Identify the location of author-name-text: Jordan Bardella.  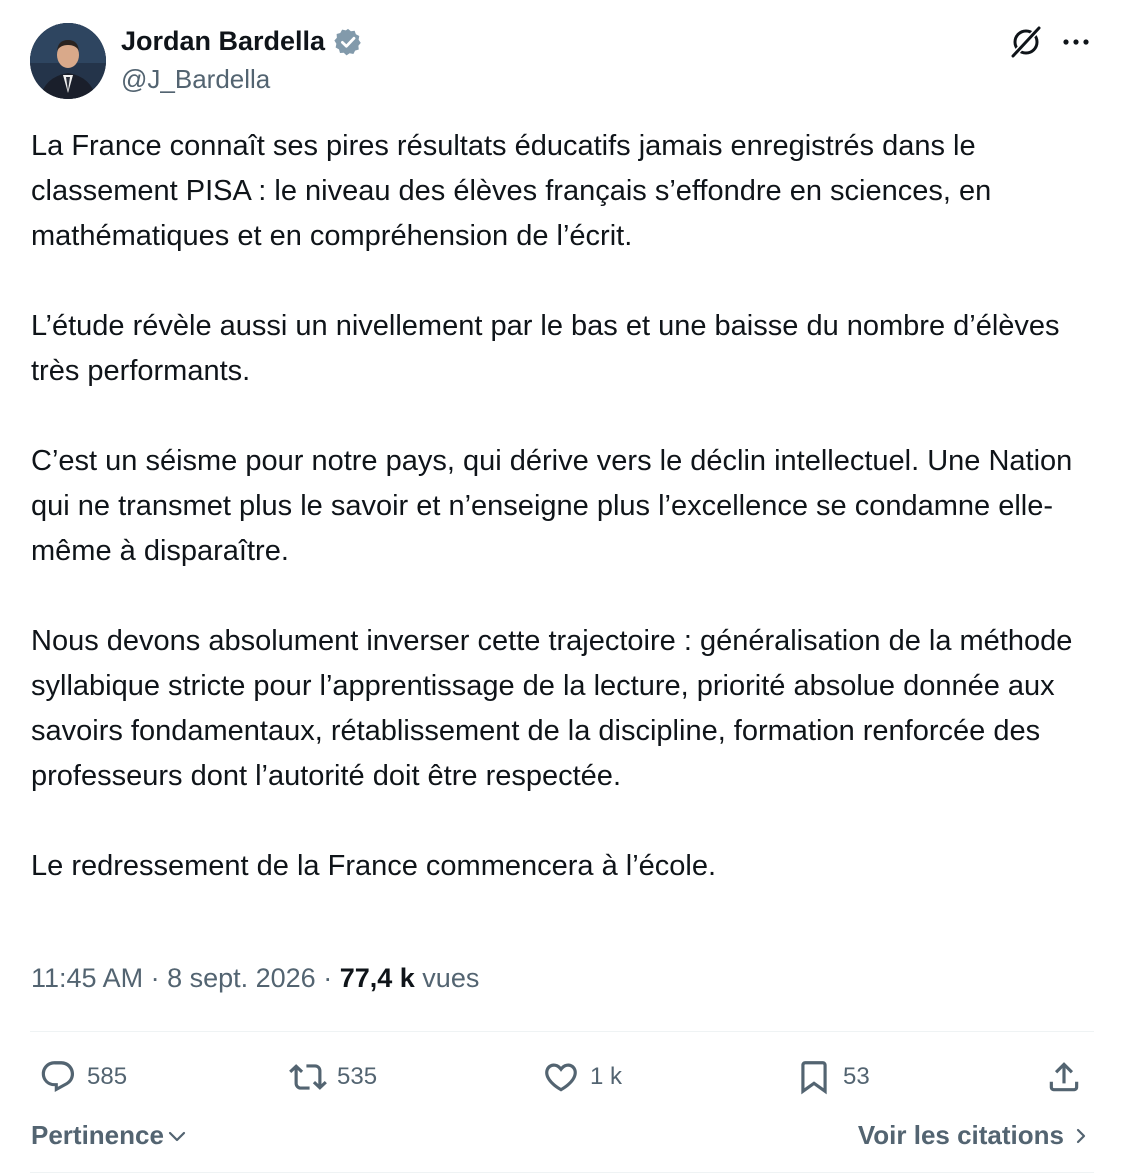
(223, 41).